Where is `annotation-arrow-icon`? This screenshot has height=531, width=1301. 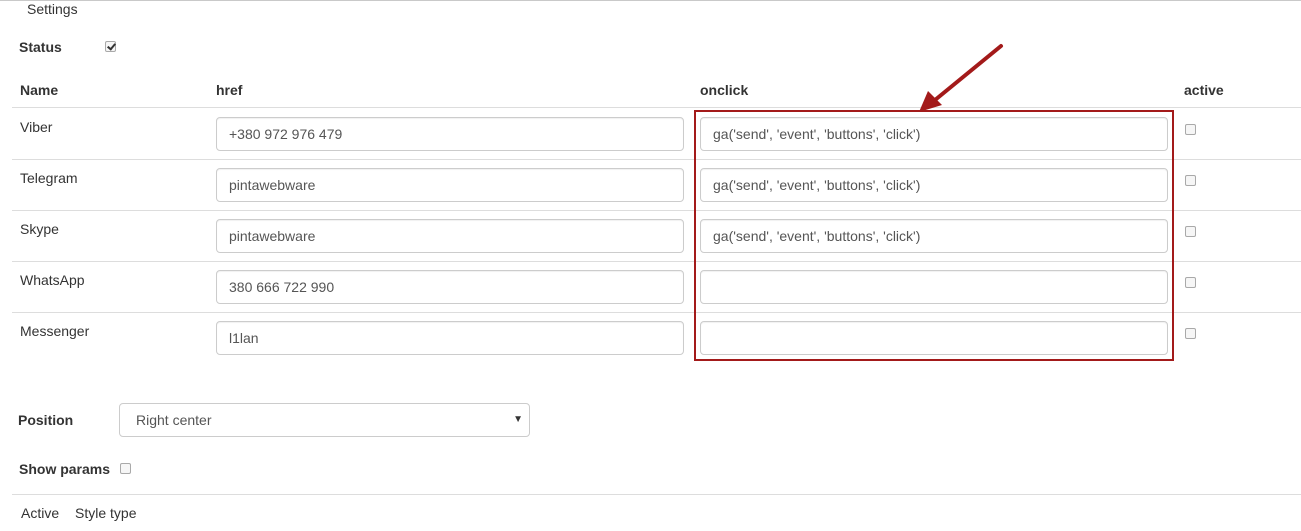 annotation-arrow-icon is located at coordinates (961, 78).